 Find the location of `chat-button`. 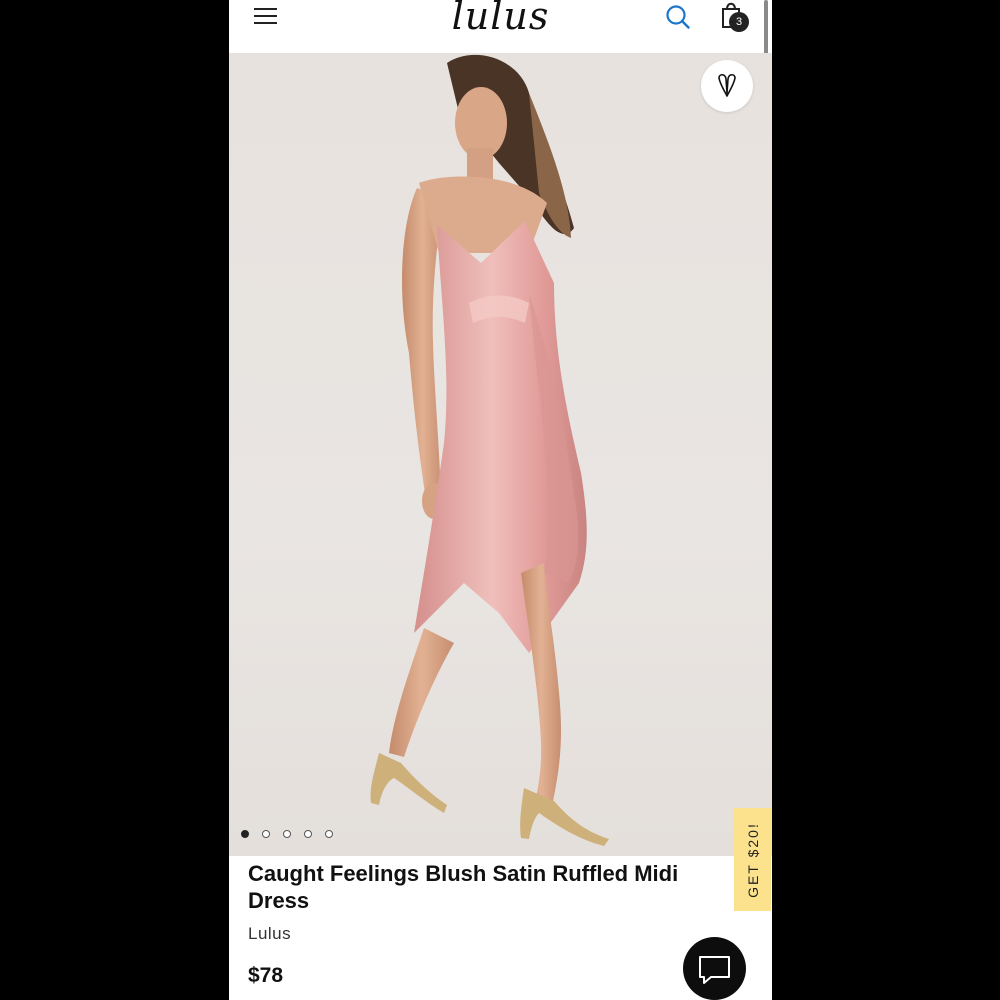

chat-button is located at coordinates (714, 968).